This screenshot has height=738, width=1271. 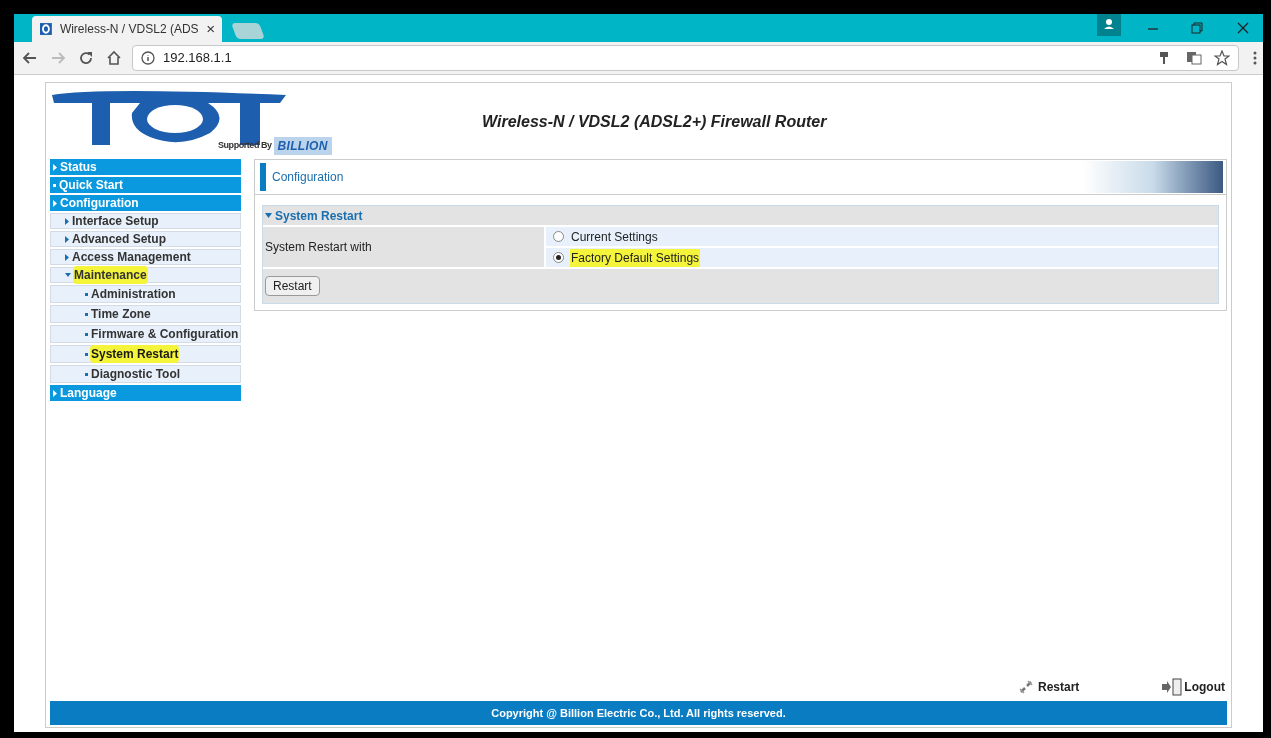 I want to click on page-title: Wireless-N / VDSL2 (ADSL2+) Firewall Router, so click(x=654, y=122).